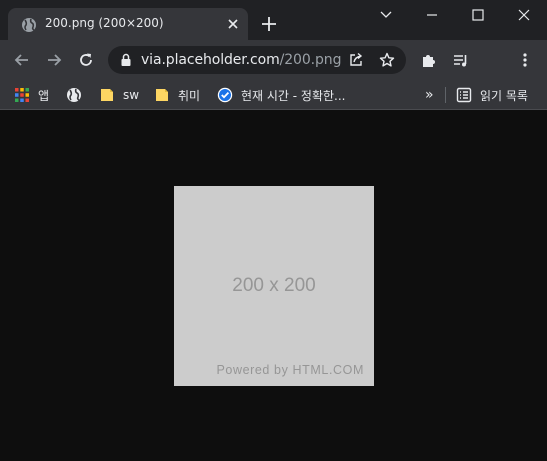  I want to click on chevron-down-icon, so click(386, 14).